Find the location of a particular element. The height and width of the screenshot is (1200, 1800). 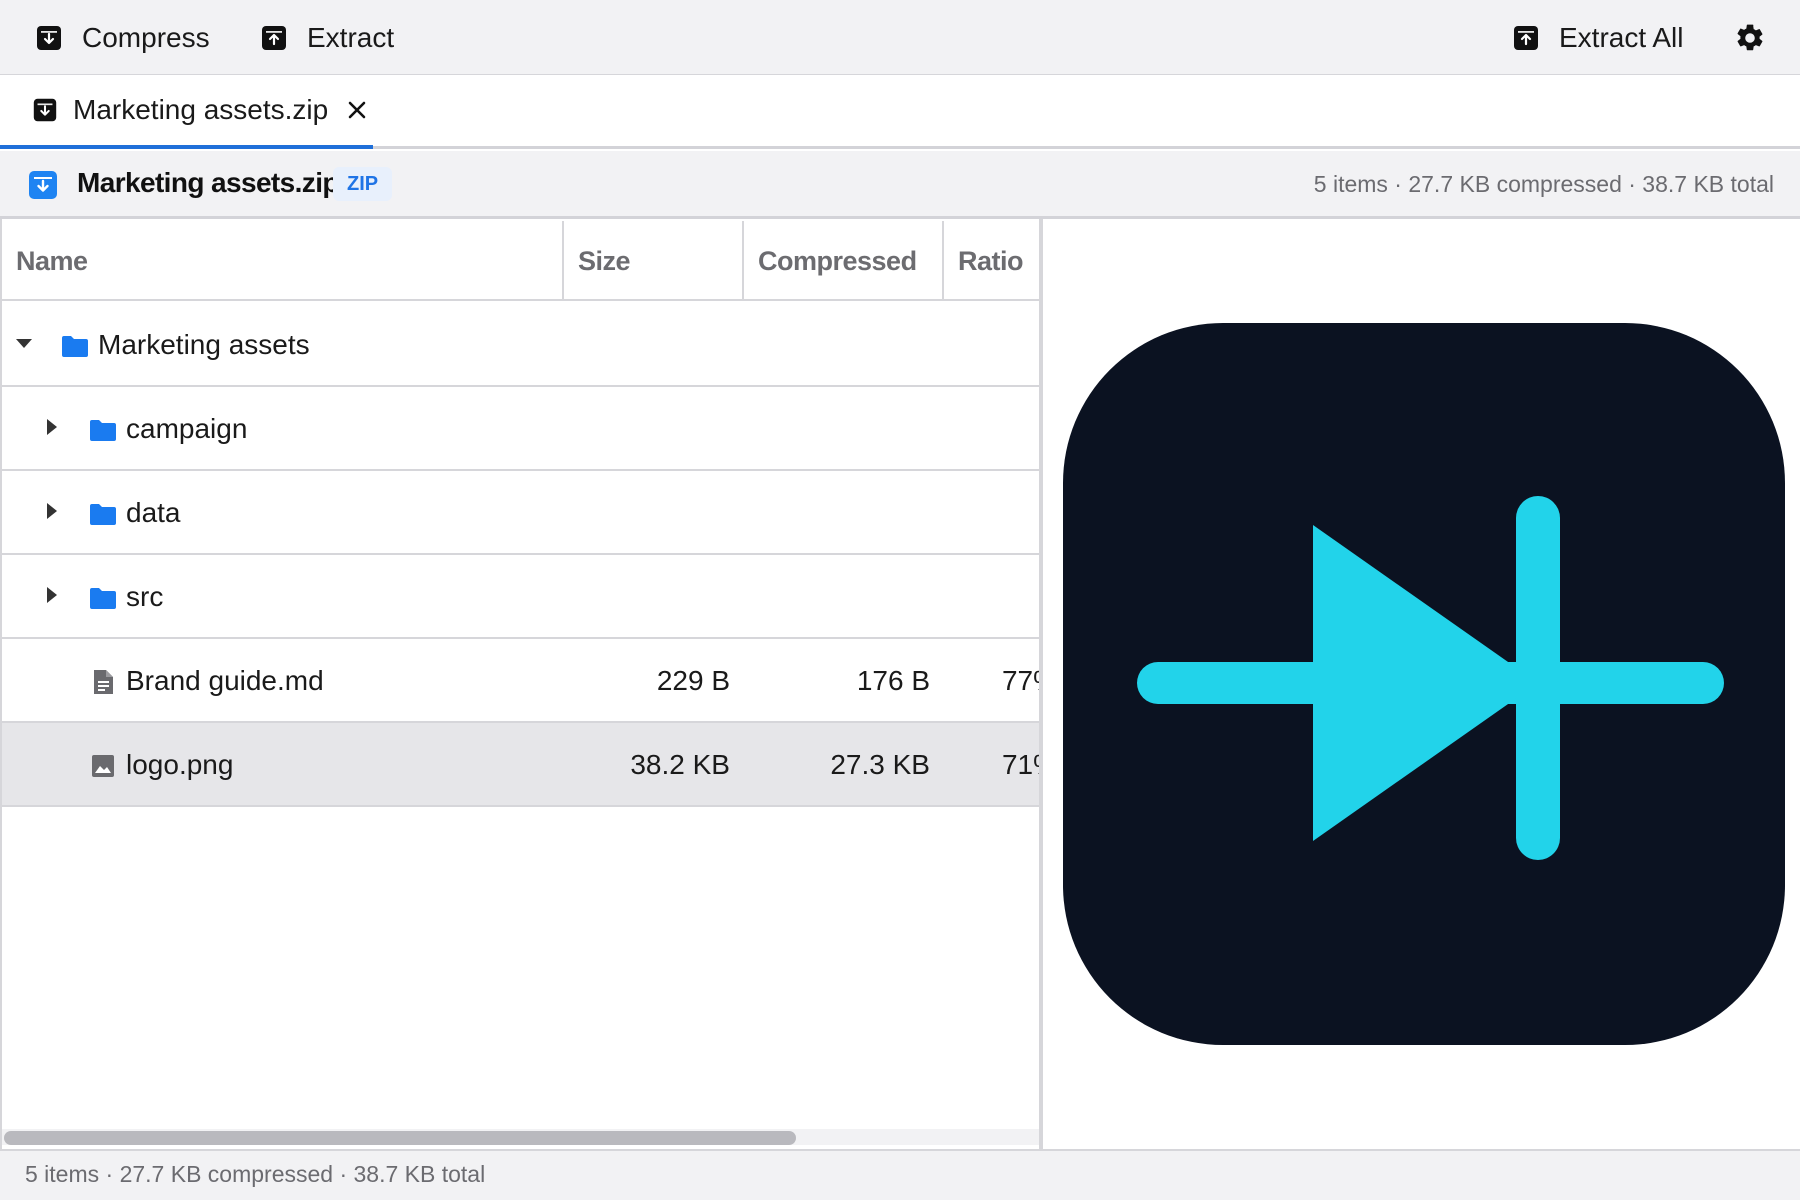

tab-marketing-assets-zip: Marketing assets.zip is located at coordinates (186, 112).